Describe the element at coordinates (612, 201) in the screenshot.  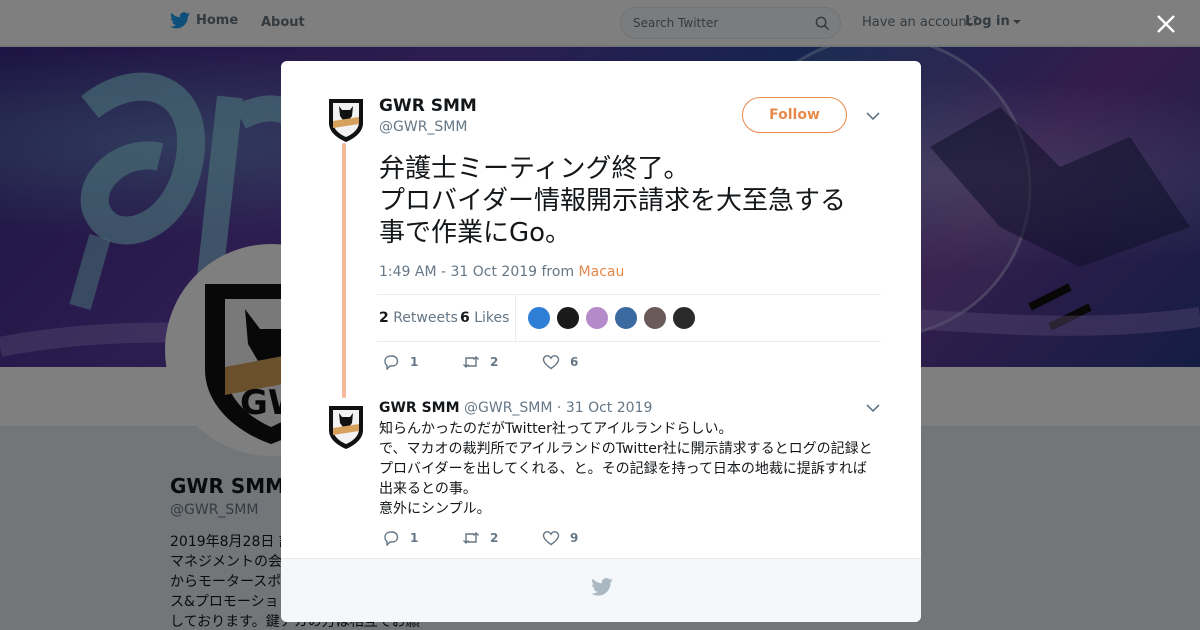
I see `tweet-text-line: プロバイダー情報開示請求を大至急する` at that location.